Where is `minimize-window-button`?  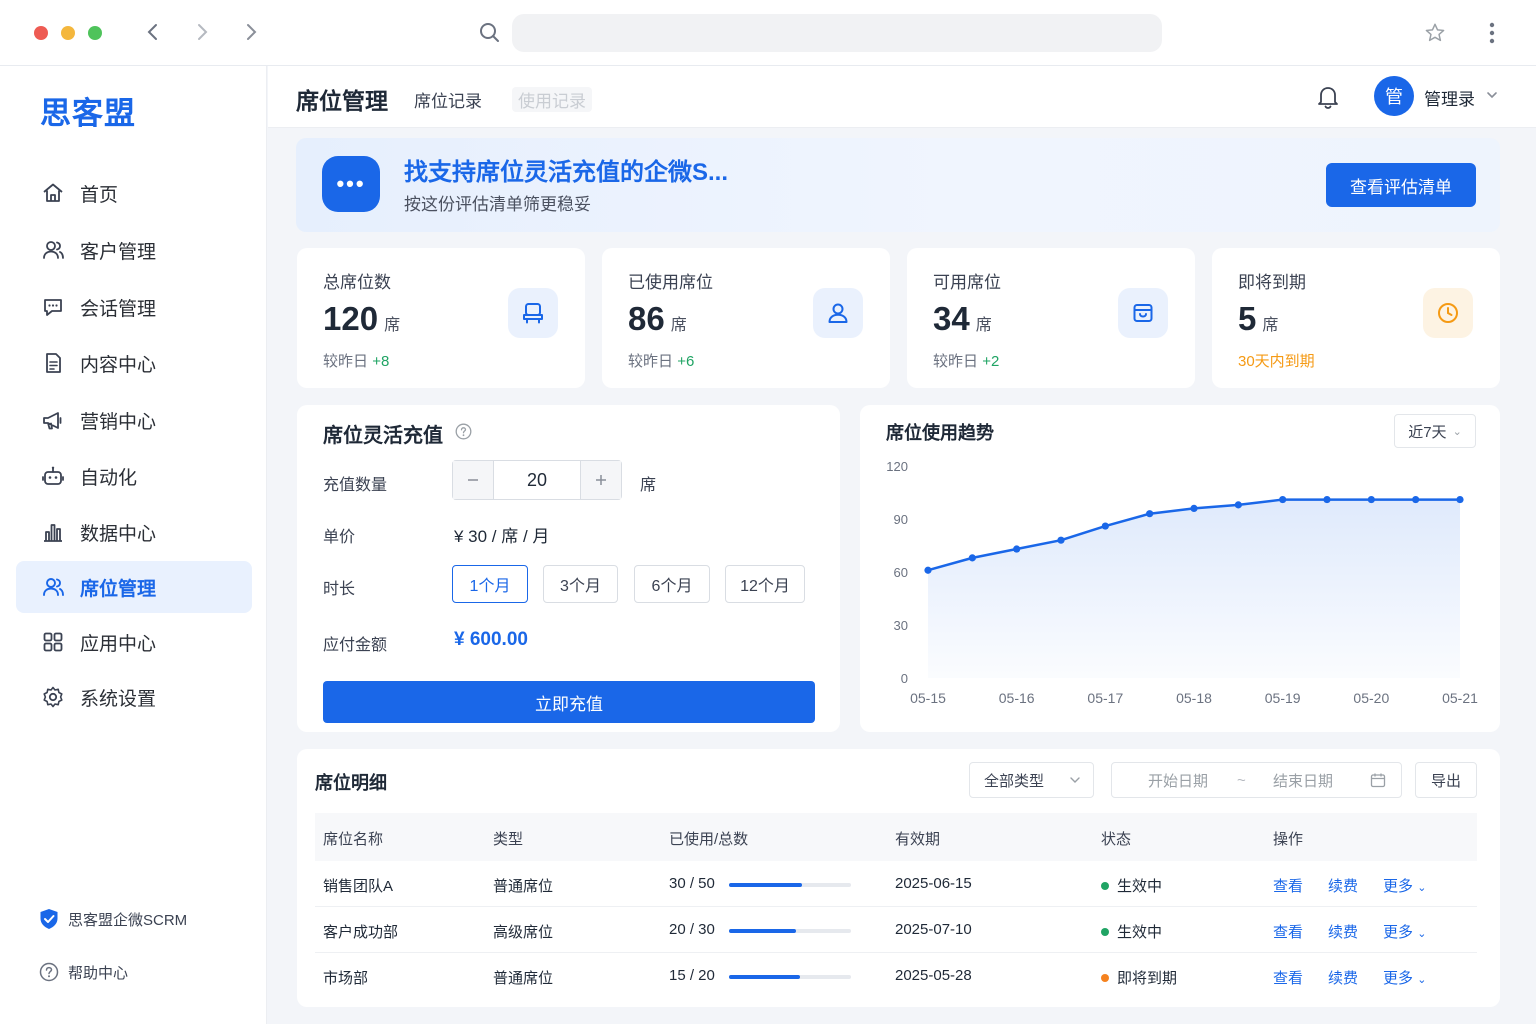 minimize-window-button is located at coordinates (68, 33).